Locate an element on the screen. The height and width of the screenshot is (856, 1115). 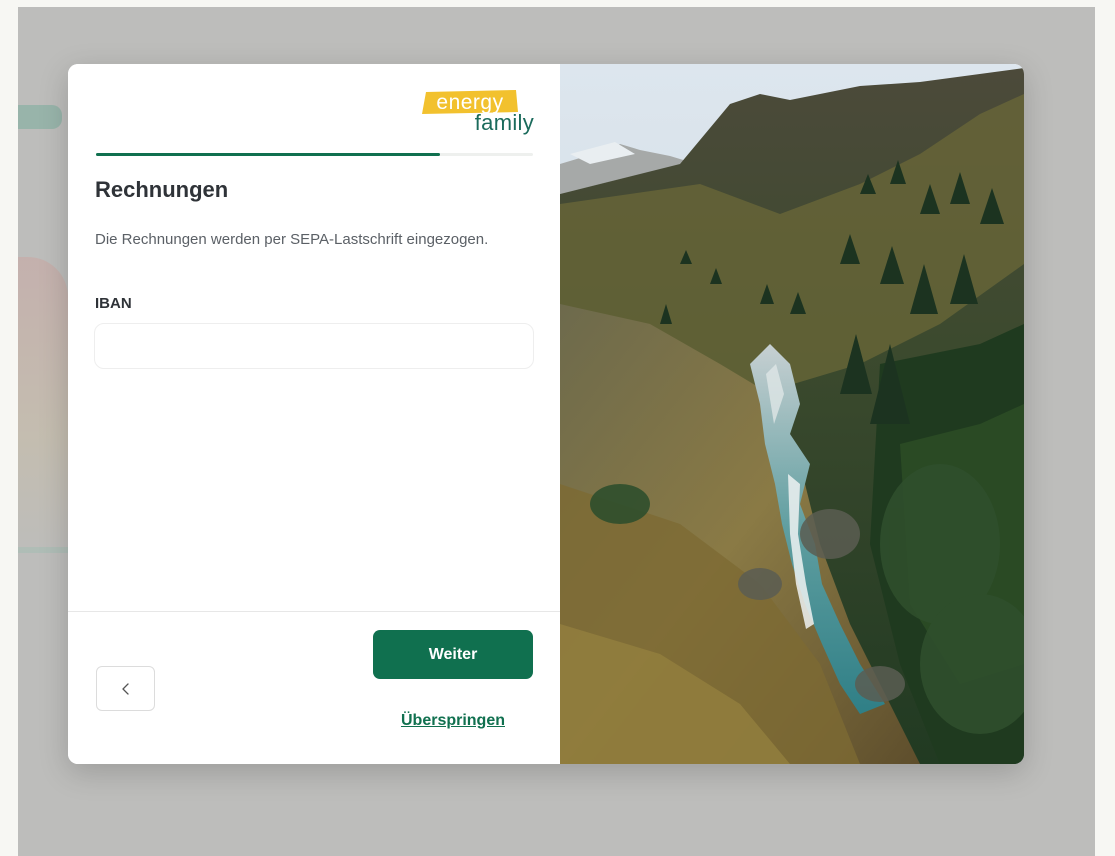
skip-link: Überspringen is located at coordinates (453, 721).